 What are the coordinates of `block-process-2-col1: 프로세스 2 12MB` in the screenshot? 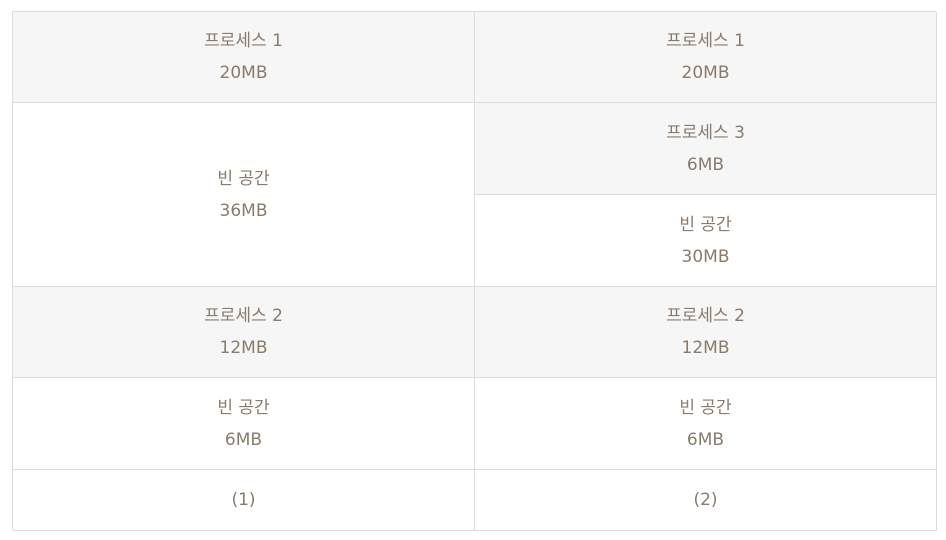 It's located at (244, 332).